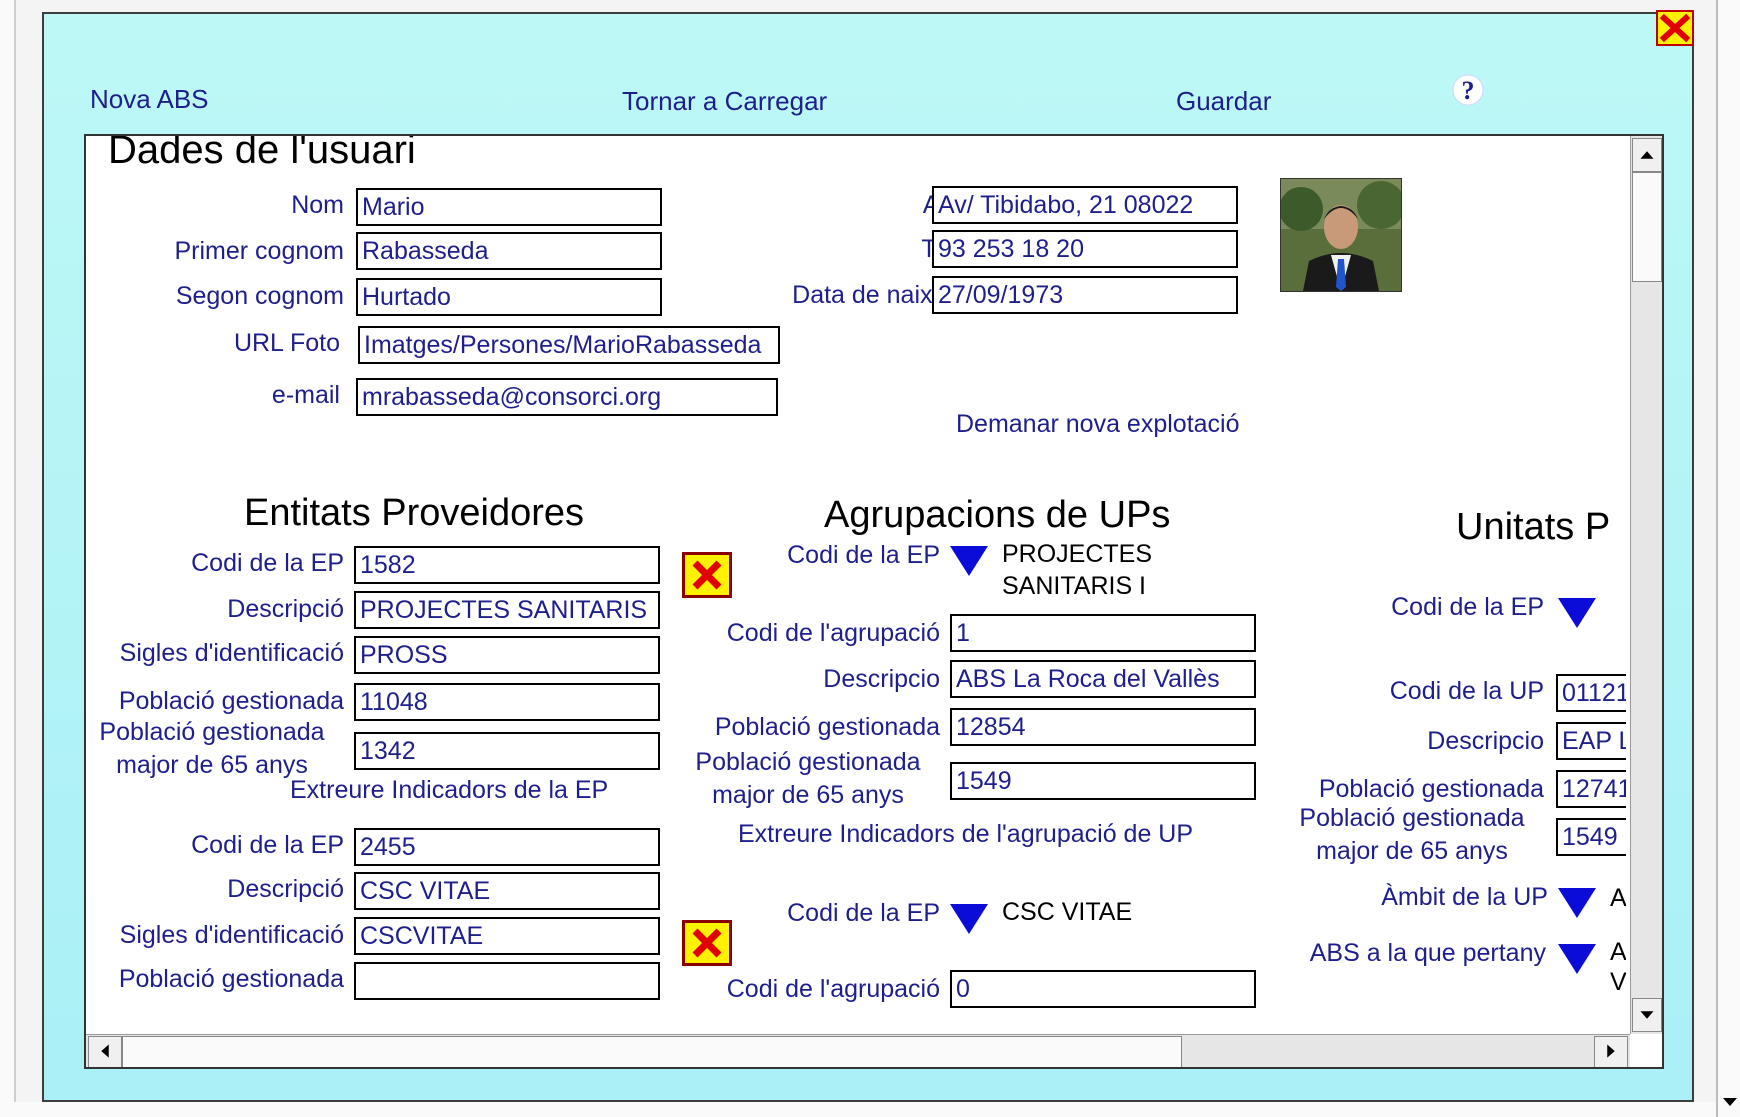  Describe the element at coordinates (1067, 912) in the screenshot. I see `agr2-ep-value: CSC VITAE` at that location.